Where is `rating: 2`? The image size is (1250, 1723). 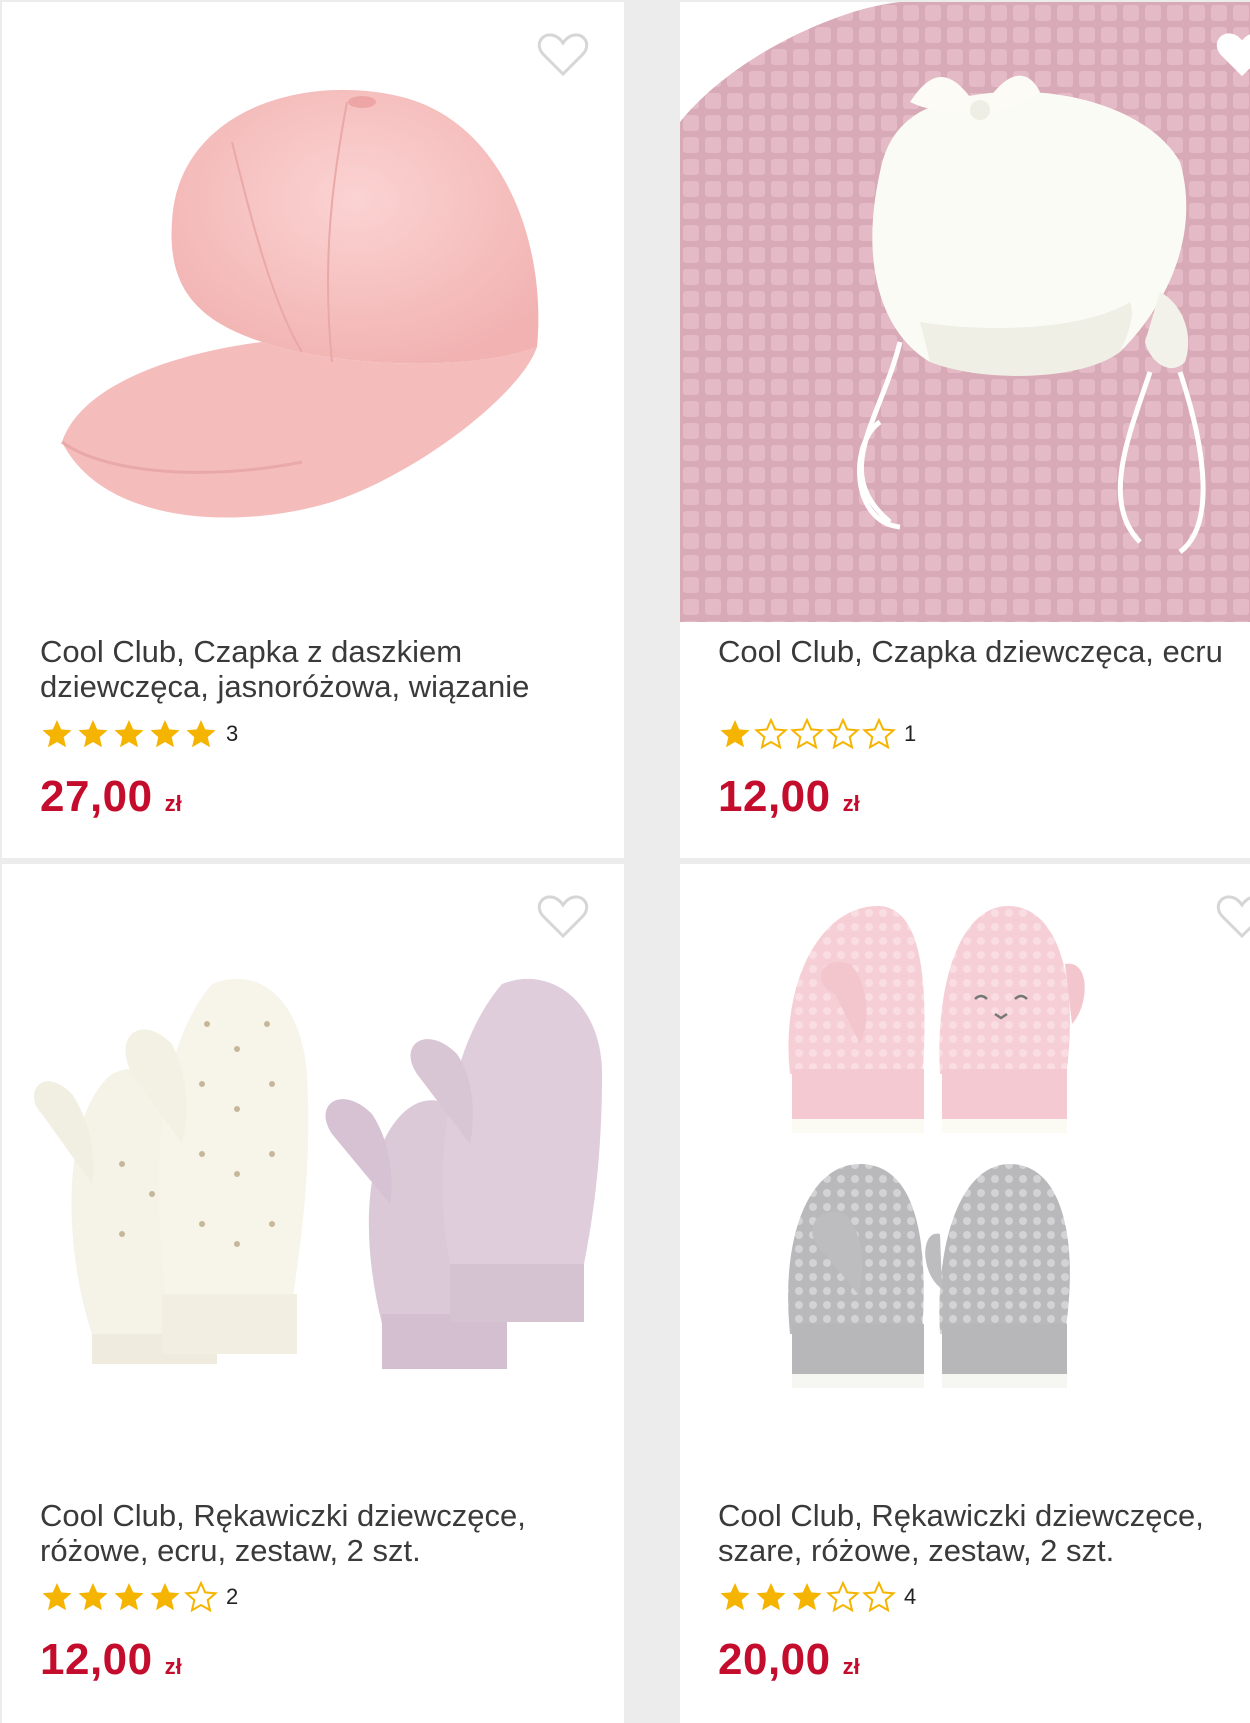
rating: 2 is located at coordinates (139, 1597).